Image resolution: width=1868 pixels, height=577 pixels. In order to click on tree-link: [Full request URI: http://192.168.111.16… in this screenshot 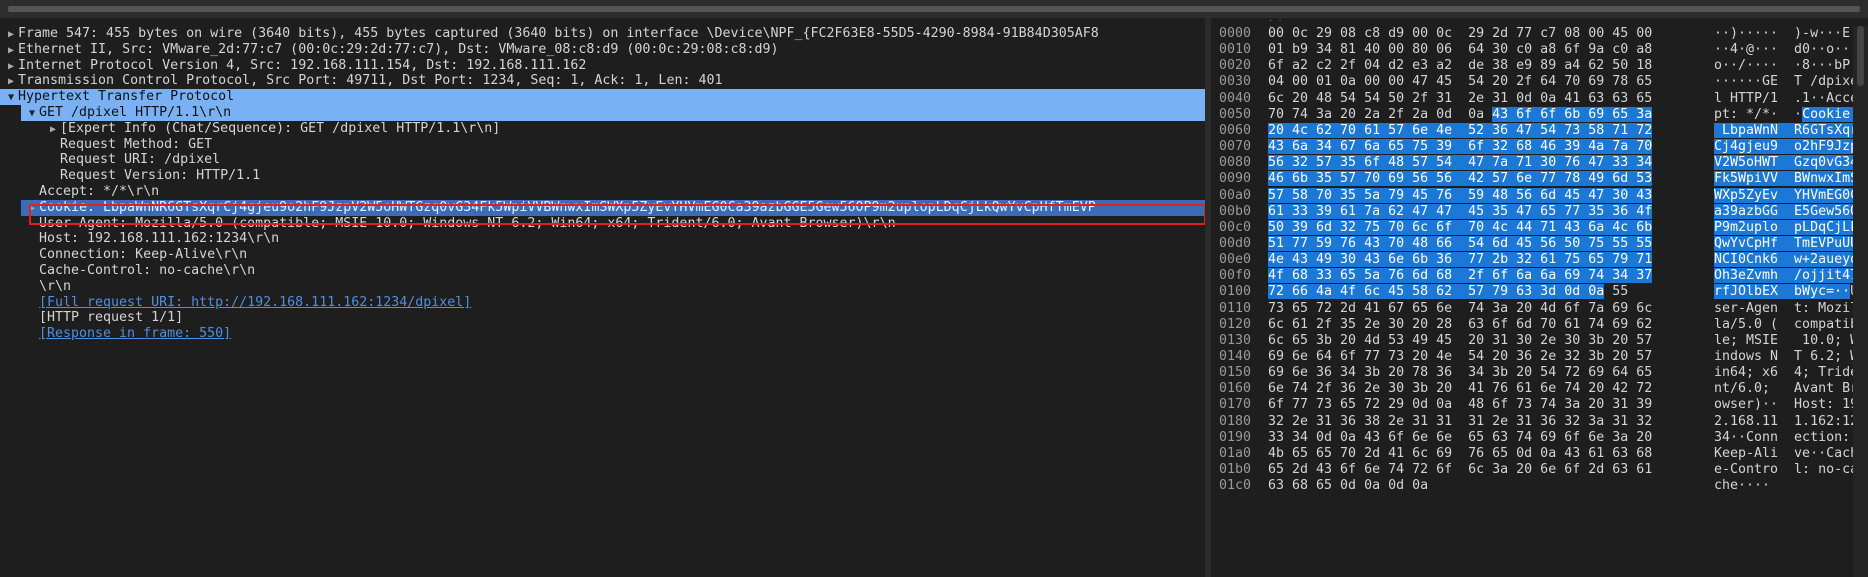, I will do `click(255, 302)`.